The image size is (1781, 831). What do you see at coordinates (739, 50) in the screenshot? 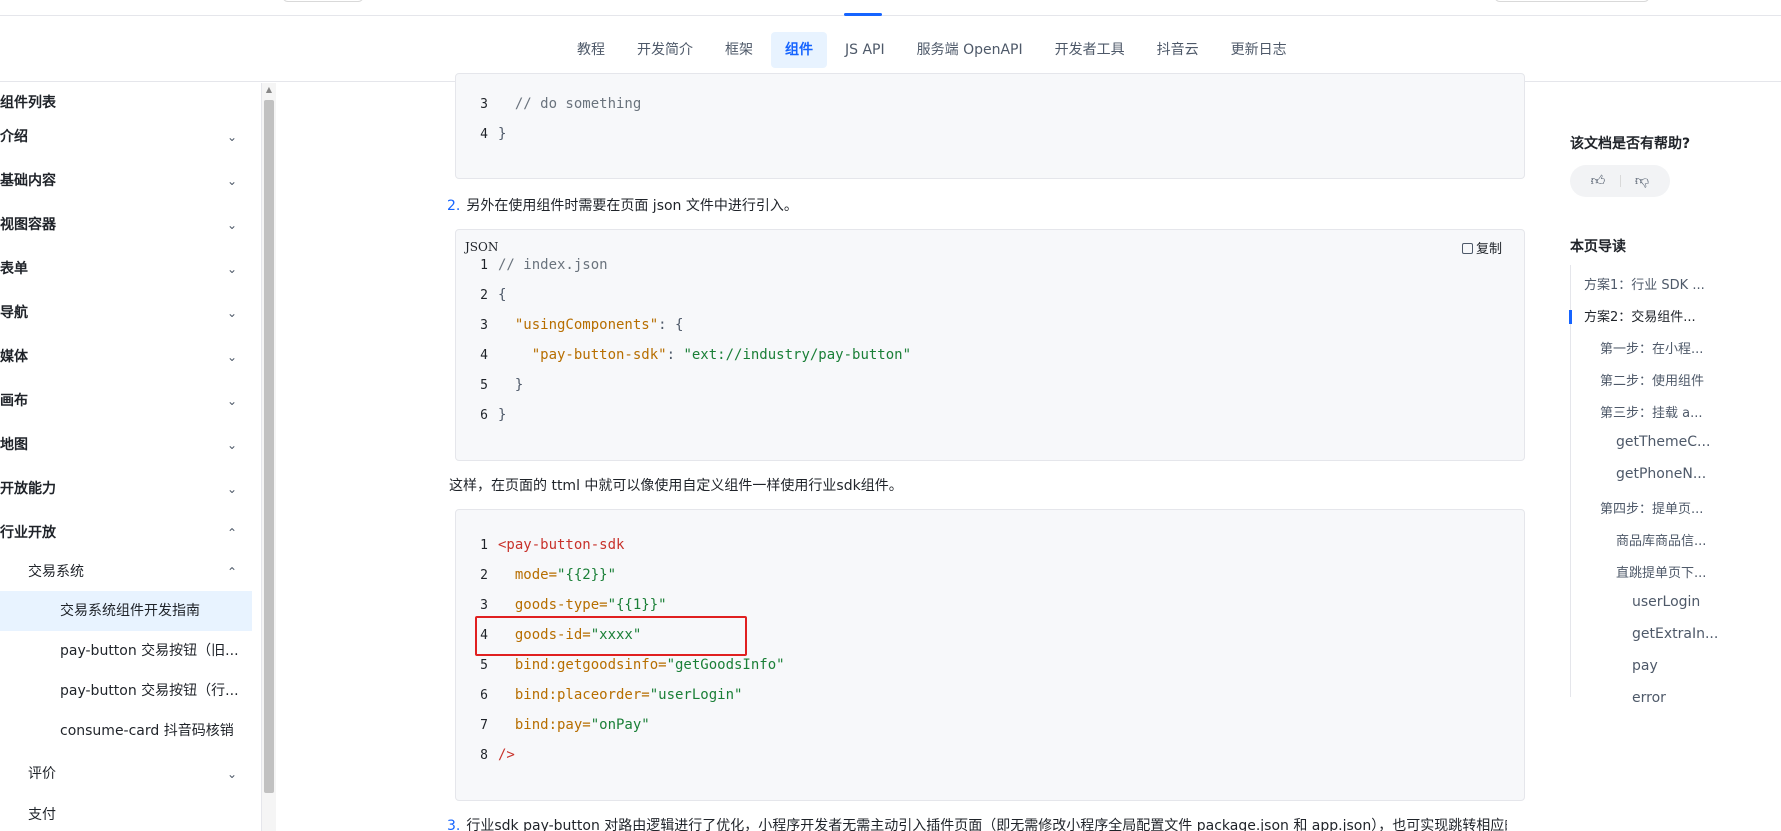
I see `nav-tab-framework: 框架` at bounding box center [739, 50].